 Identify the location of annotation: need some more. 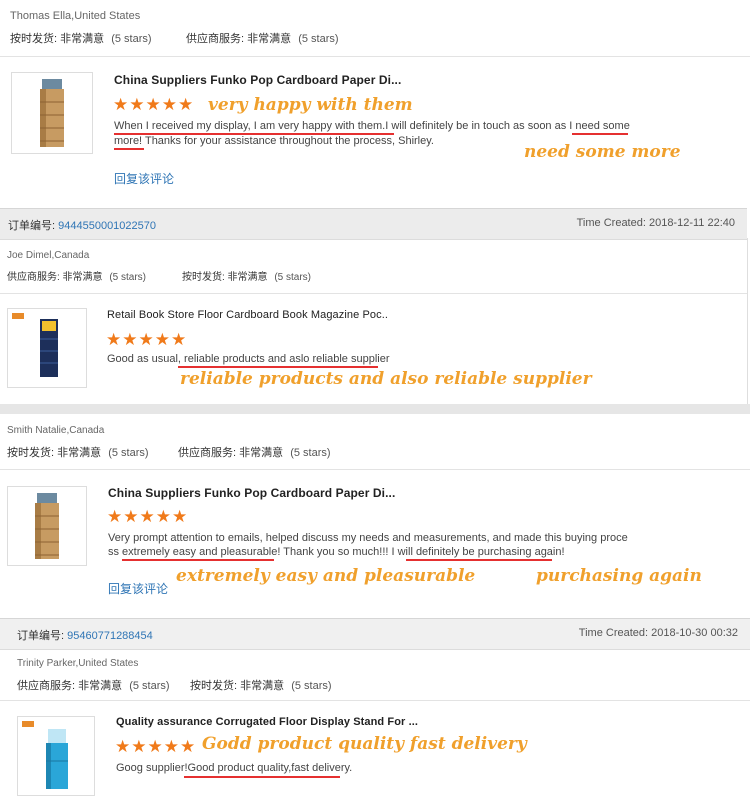
(602, 152).